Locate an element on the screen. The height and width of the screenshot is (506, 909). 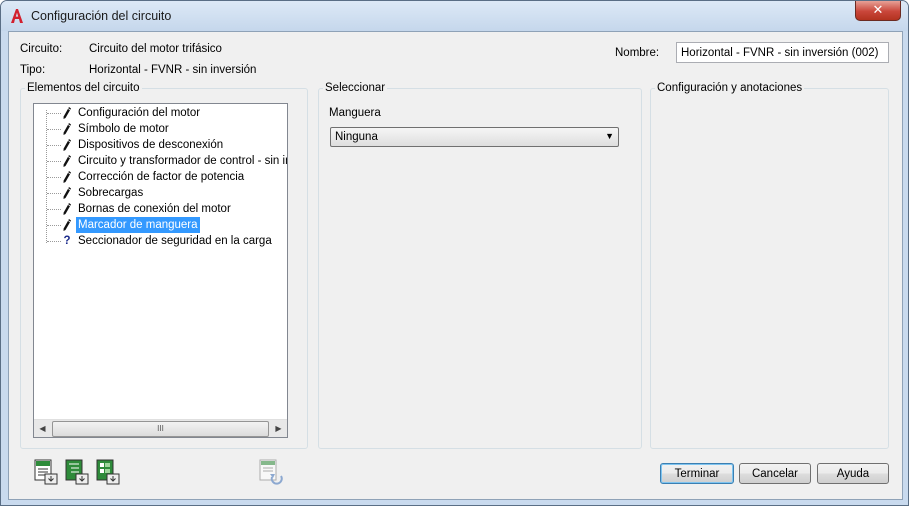
tree-item: Configuración del motor is located at coordinates (160, 113).